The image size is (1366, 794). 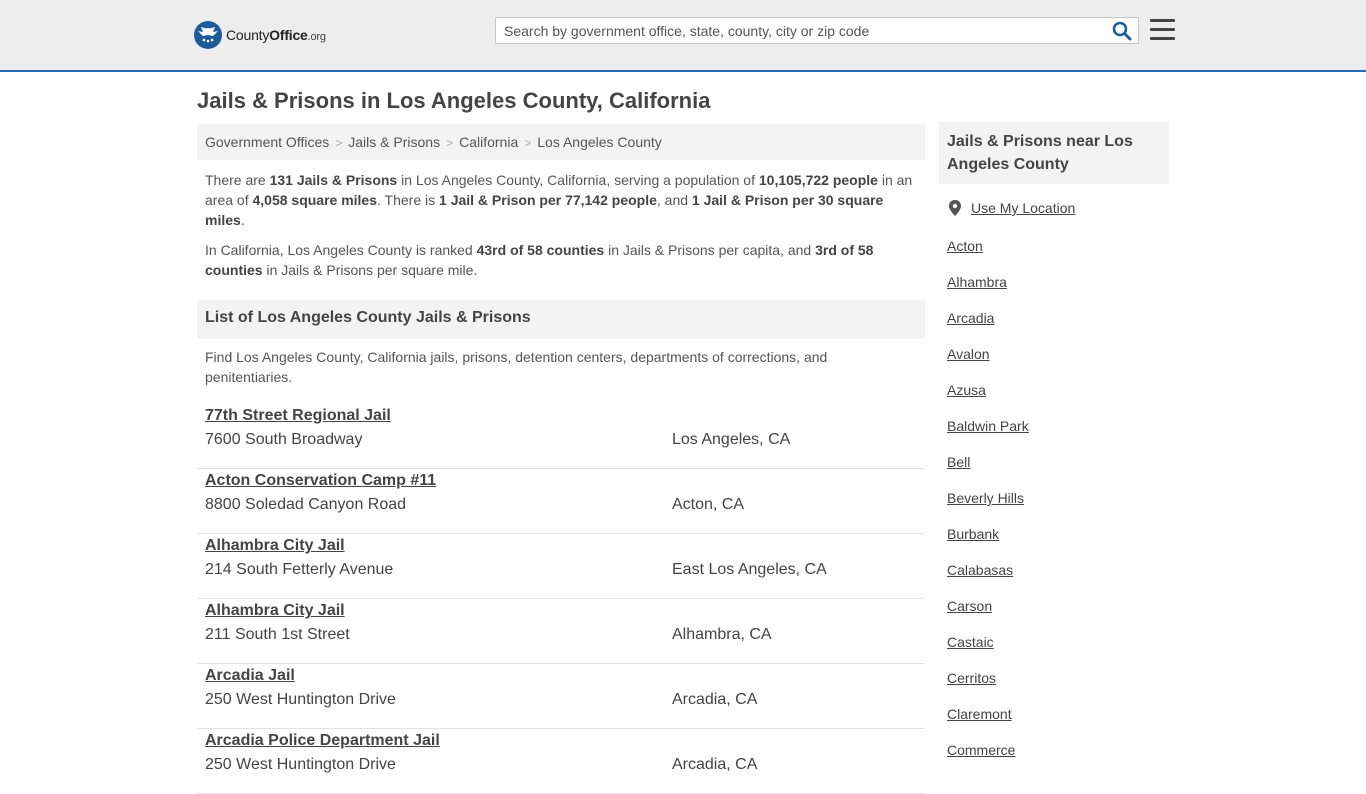 What do you see at coordinates (333, 180) in the screenshot?
I see `intro-segment: 131 Jails & Prisons` at bounding box center [333, 180].